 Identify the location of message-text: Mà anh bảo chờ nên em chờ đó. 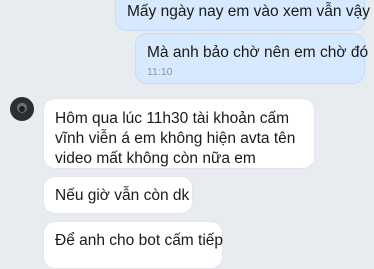
(258, 52).